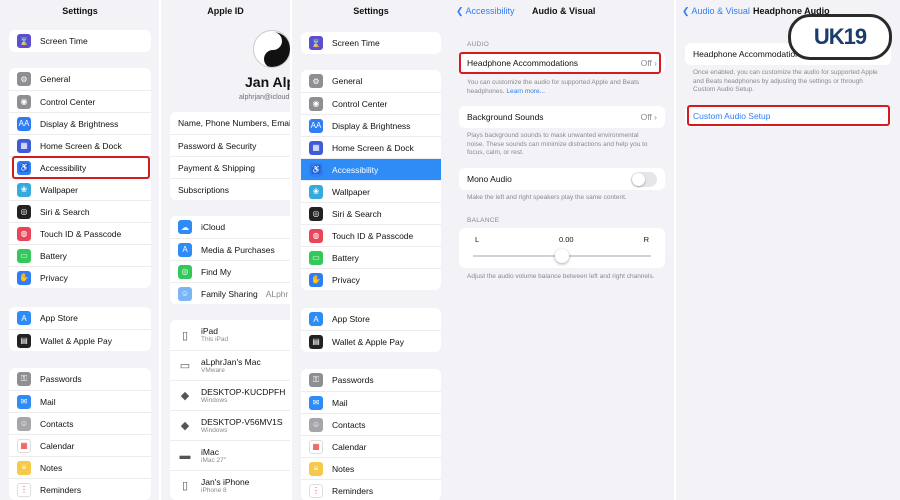  I want to click on apple-id-menu-name-phone-numbers-email: Name, Phone Numbers, Email, so click(230, 123).